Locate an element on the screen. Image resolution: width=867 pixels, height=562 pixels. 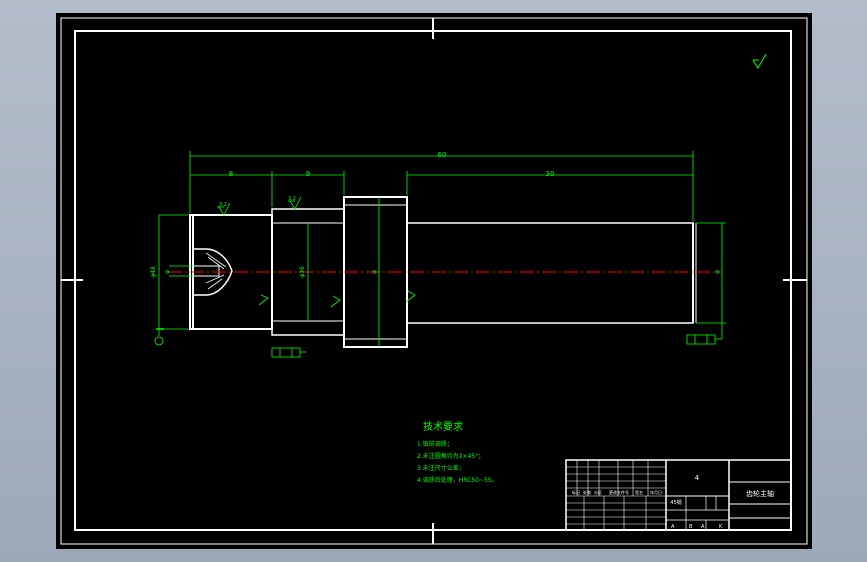
dim-left-diameter-text: φ48 is located at coordinates (153, 272).